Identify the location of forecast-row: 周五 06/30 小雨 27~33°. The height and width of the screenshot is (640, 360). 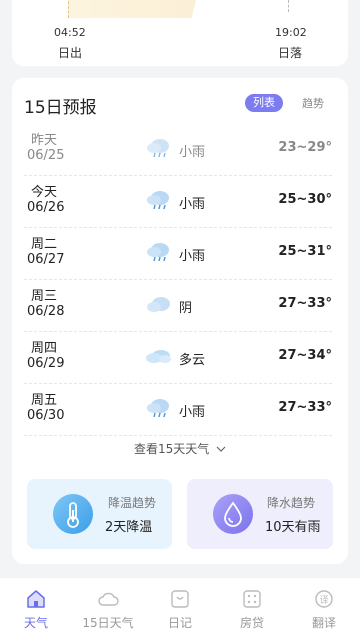
(178, 410).